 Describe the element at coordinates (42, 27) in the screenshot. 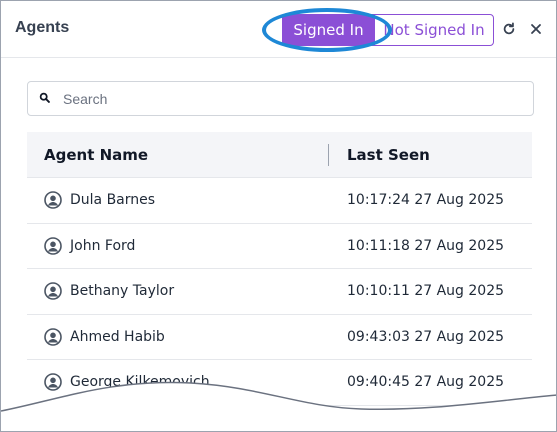

I see `panel-title: Agents` at that location.